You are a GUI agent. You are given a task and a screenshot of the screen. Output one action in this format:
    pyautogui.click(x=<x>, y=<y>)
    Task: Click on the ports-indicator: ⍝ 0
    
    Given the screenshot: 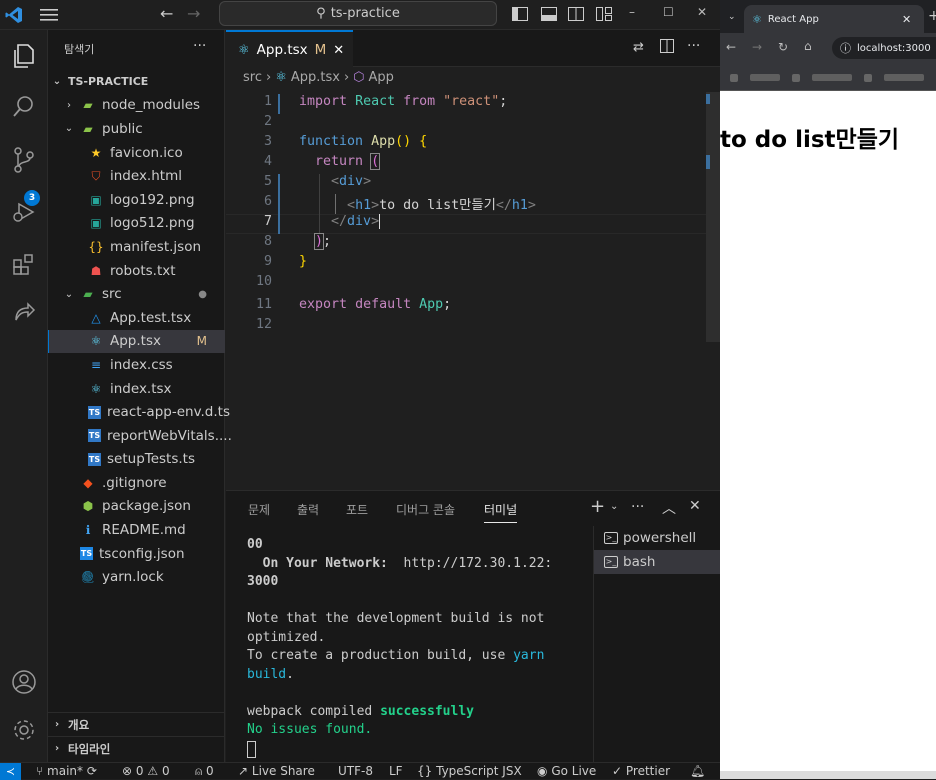 What is the action you would take?
    pyautogui.click(x=204, y=771)
    